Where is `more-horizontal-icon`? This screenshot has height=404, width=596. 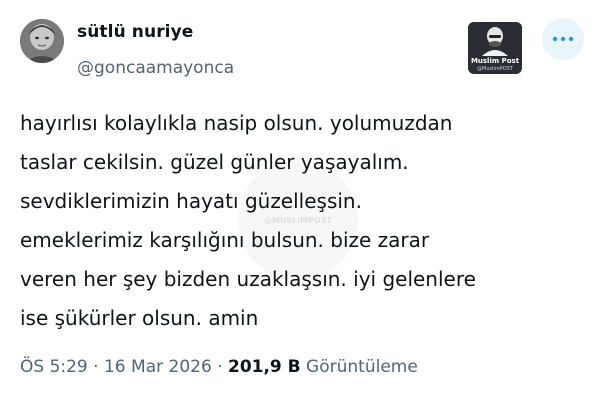 more-horizontal-icon is located at coordinates (563, 39).